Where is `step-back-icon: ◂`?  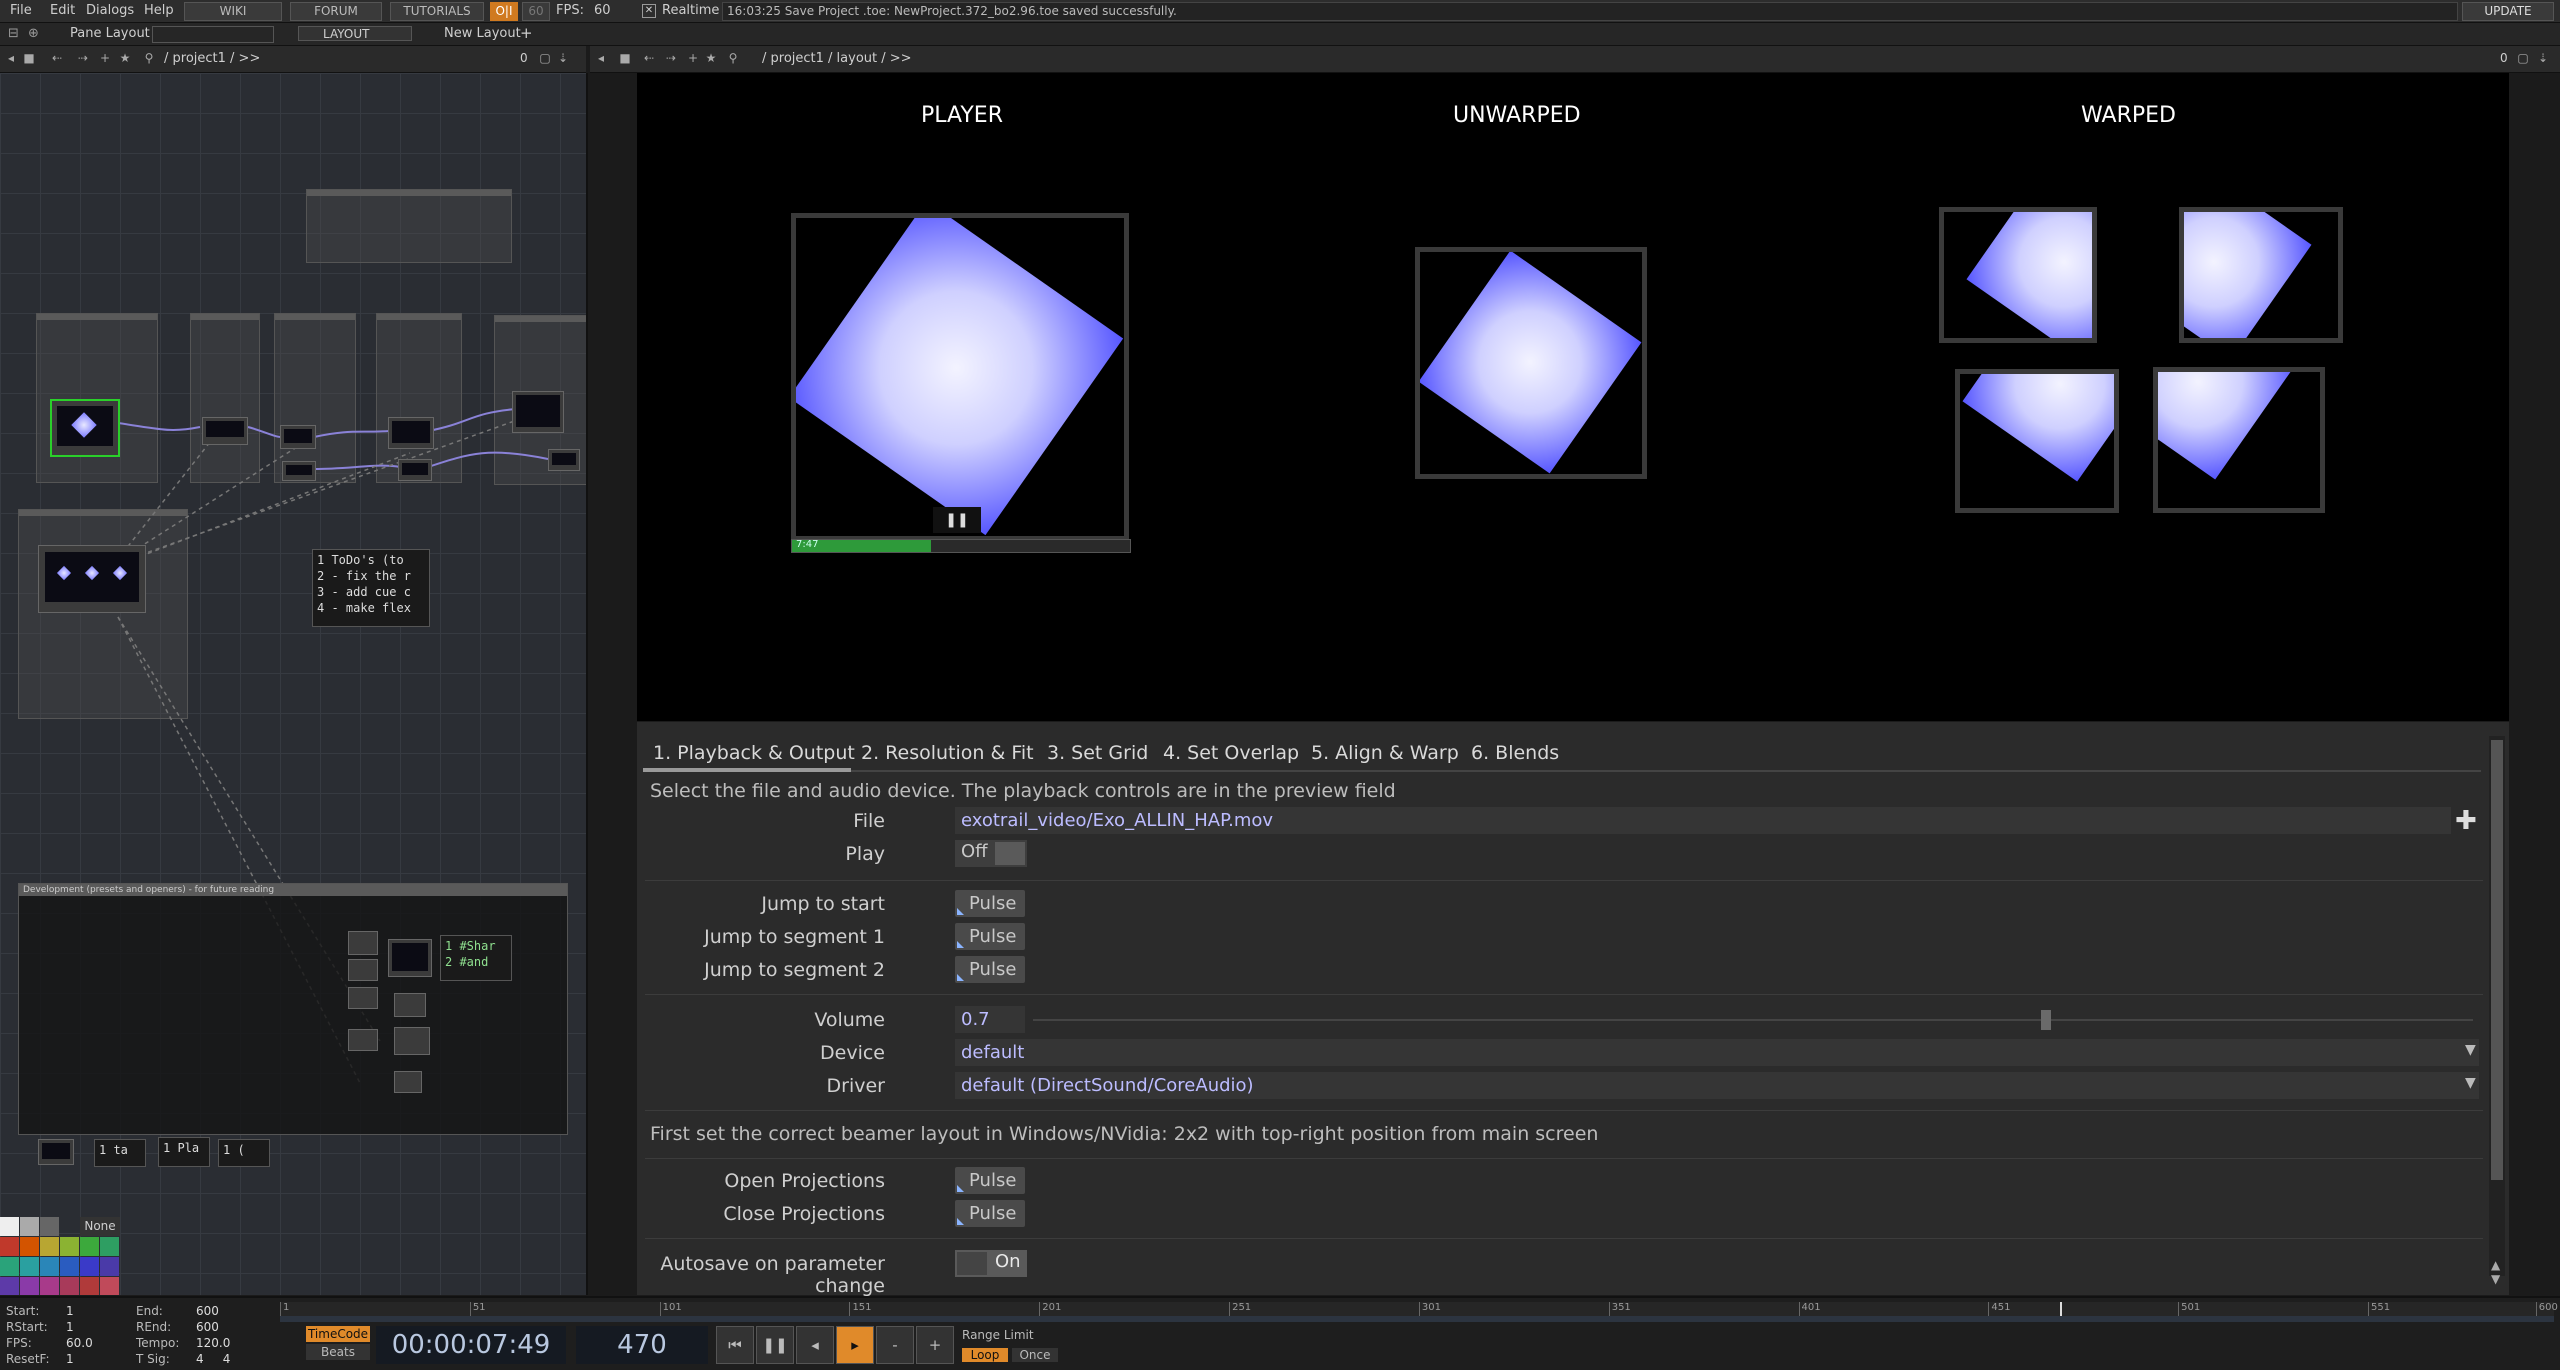
step-back-icon: ◂ is located at coordinates (815, 1345).